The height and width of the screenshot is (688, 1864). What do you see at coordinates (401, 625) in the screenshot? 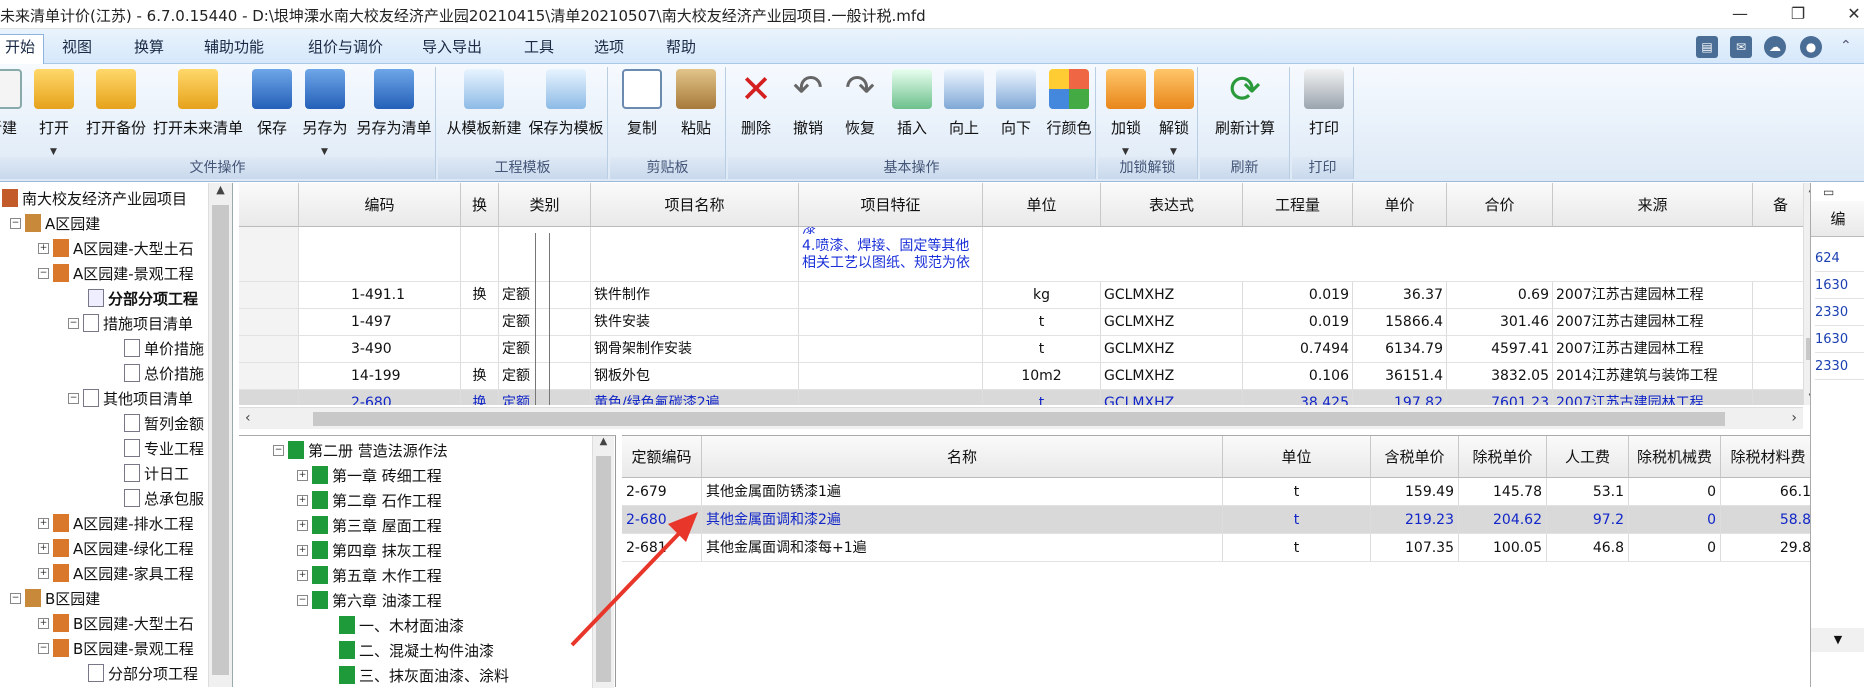
I see `quota-tree-section-1: 一、木材面油漆` at bounding box center [401, 625].